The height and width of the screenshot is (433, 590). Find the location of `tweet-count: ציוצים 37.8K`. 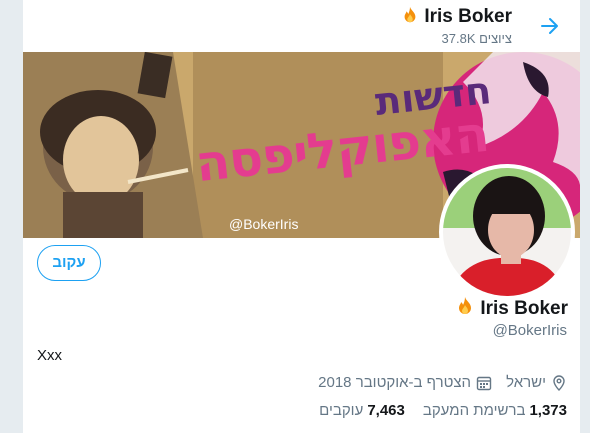

tweet-count: ציוצים 37.8K is located at coordinates (477, 38).